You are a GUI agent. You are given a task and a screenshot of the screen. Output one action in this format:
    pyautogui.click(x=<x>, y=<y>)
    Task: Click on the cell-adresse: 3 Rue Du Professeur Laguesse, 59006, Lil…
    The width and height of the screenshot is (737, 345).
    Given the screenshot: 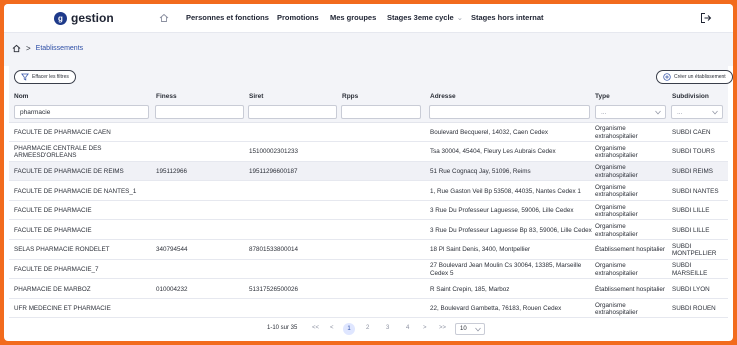 What is the action you would take?
    pyautogui.click(x=502, y=211)
    